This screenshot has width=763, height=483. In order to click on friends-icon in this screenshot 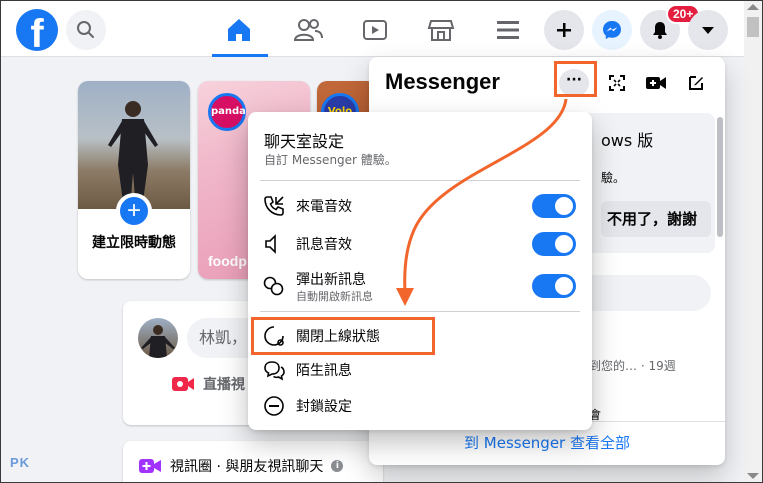, I will do `click(308, 30)`.